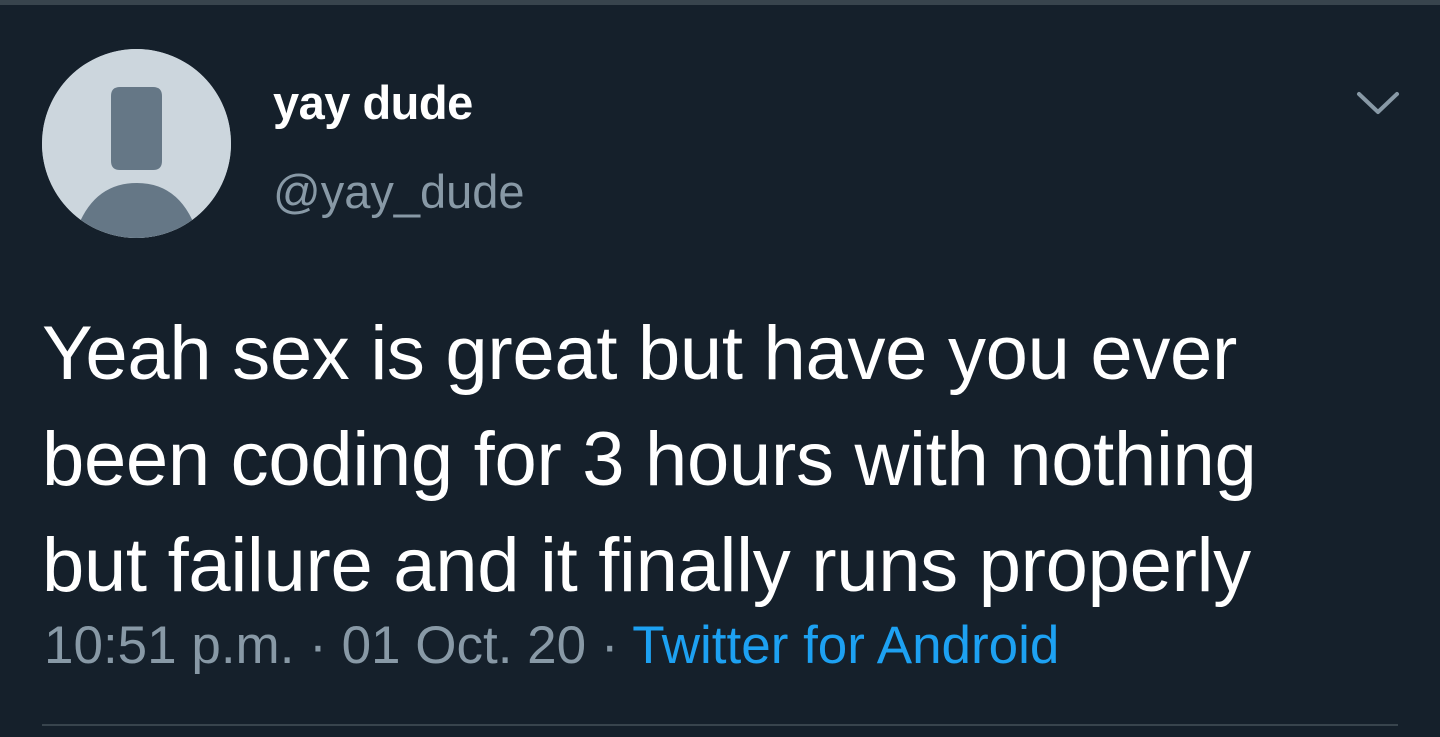 This screenshot has width=1440, height=737. Describe the element at coordinates (845, 645) in the screenshot. I see `tweet-source-link: Twitter for Android` at that location.